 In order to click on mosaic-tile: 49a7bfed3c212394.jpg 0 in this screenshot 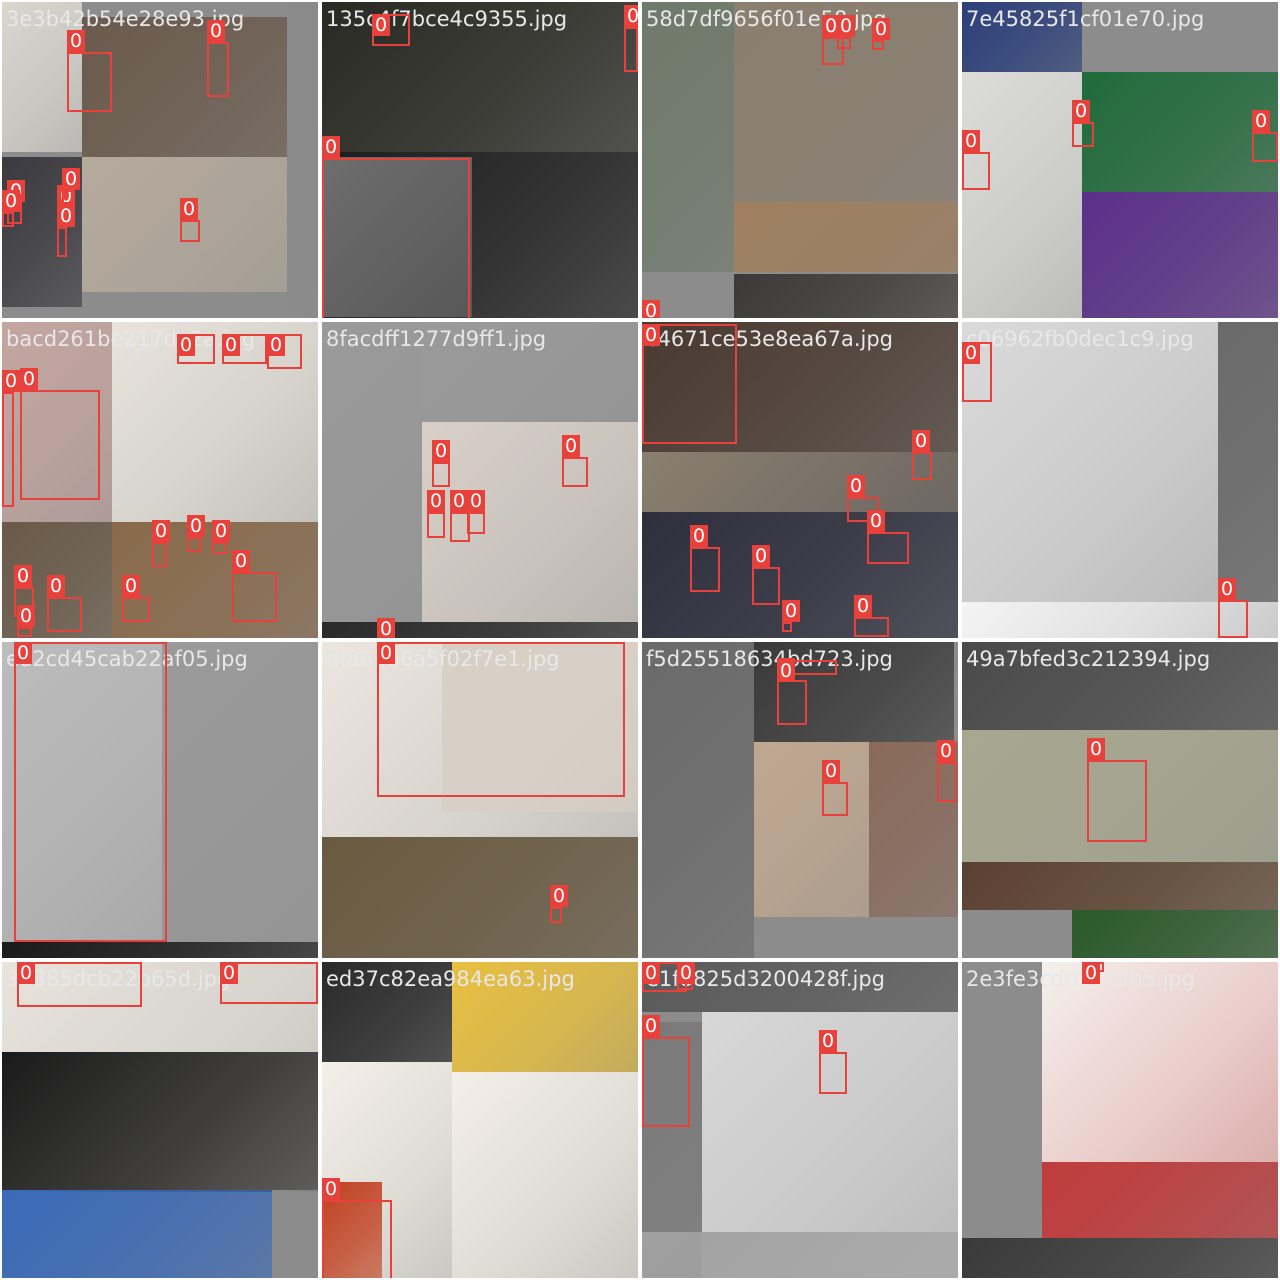, I will do `click(1120, 800)`.